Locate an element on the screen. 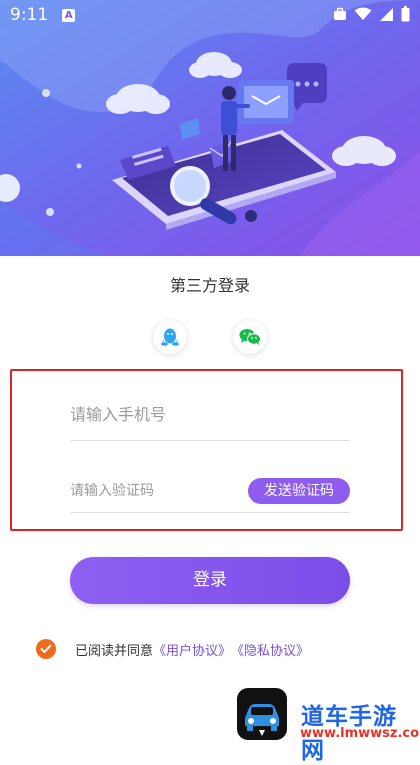 This screenshot has height=765, width=420. agreement-row: 已阅读并同意 《用户协议》 《隐私协议》 is located at coordinates (172, 649).